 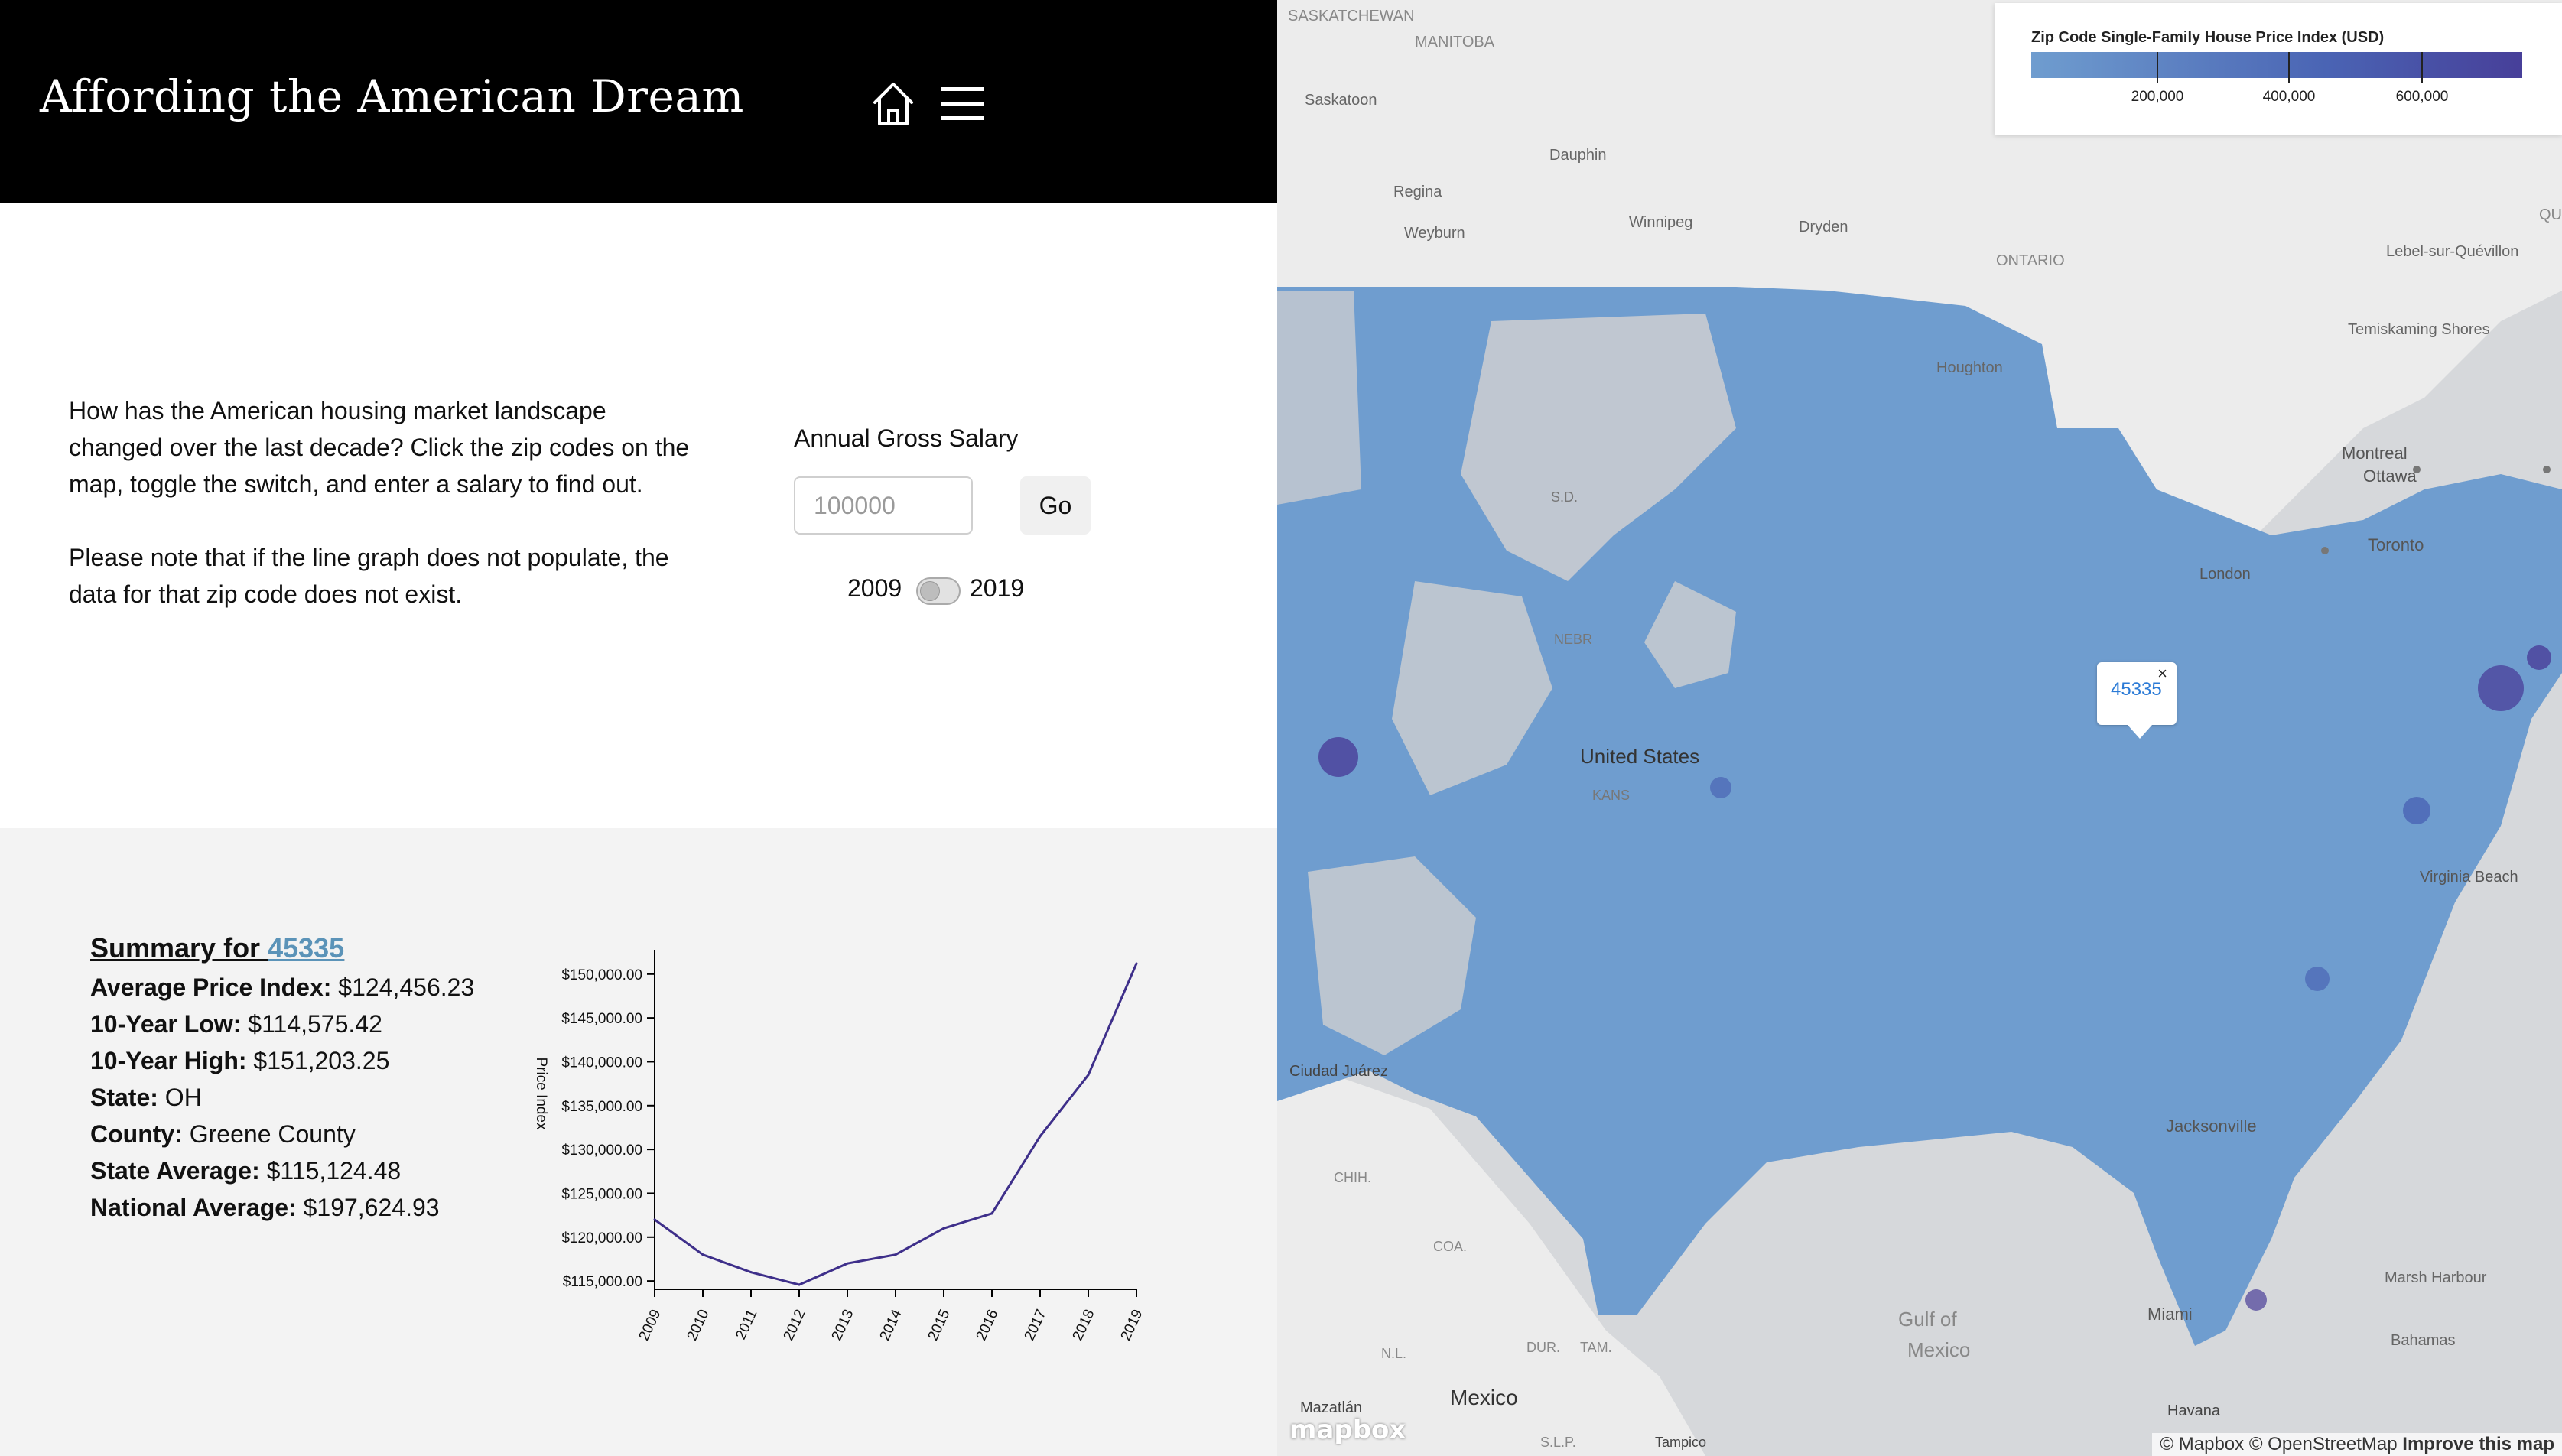 What do you see at coordinates (1338, 1071) in the screenshot?
I see `map-place-label: Ciudad Juárez` at bounding box center [1338, 1071].